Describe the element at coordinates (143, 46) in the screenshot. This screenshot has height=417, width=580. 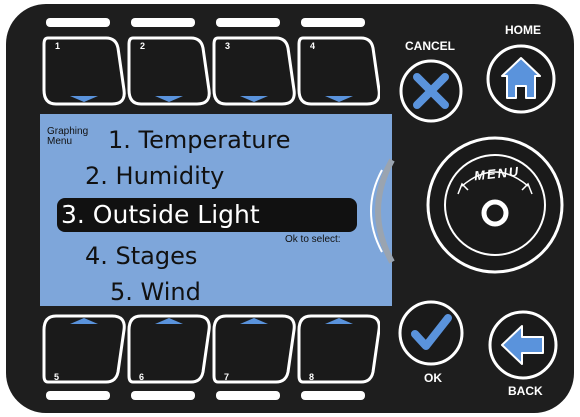
I see `soft-key-2-number: 2` at that location.